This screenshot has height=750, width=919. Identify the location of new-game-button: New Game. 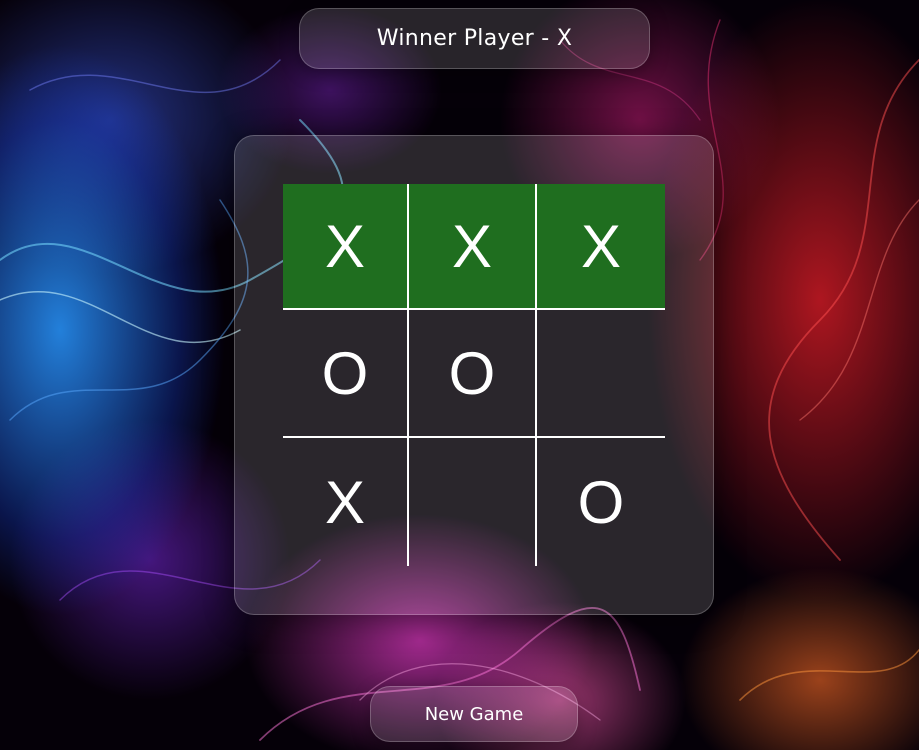
(474, 714).